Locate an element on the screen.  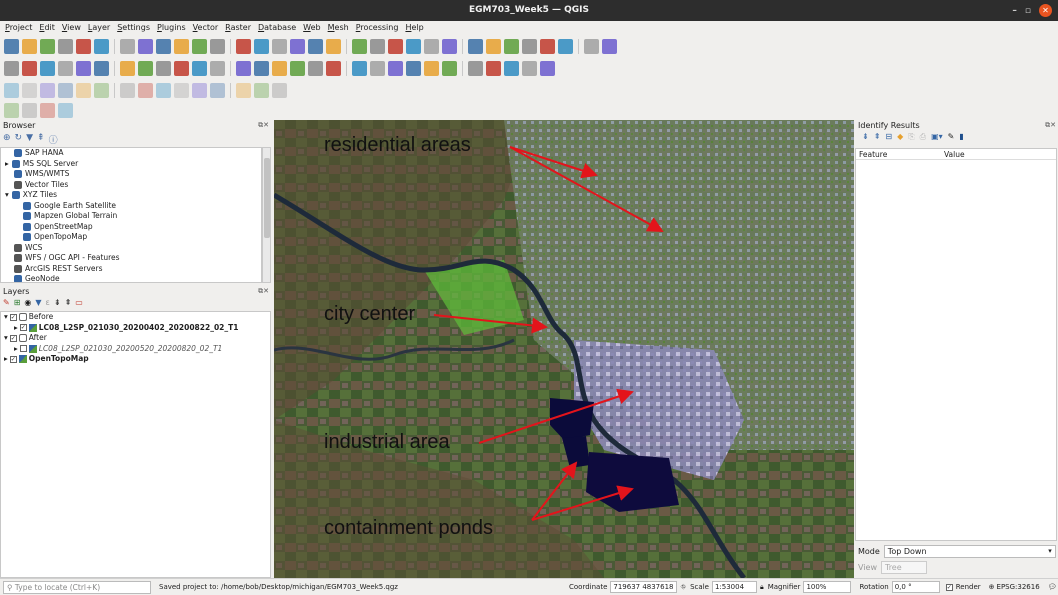
regular-polygon-icon is located at coordinates (65, 90).